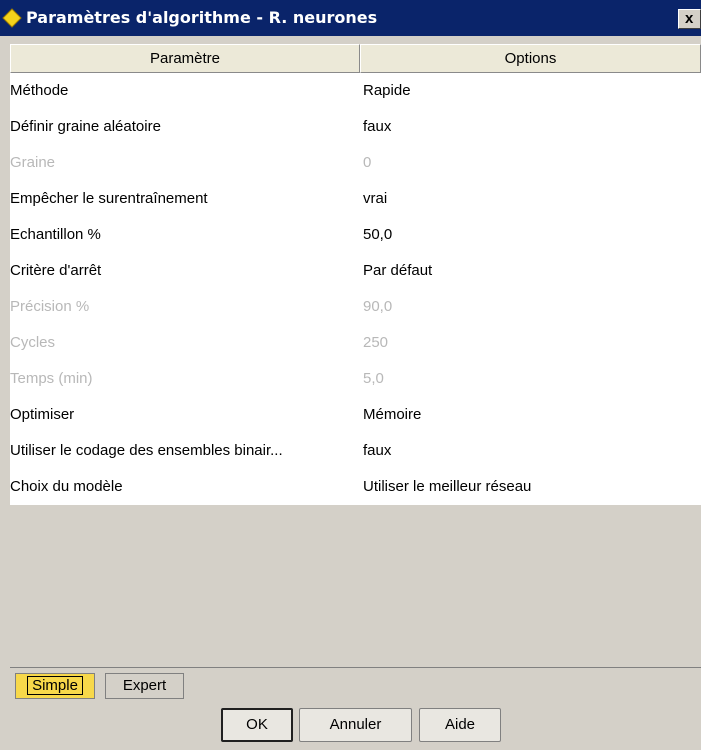 This screenshot has width=701, height=750. Describe the element at coordinates (50, 306) in the screenshot. I see `parameter-name-cell: Précision %` at that location.